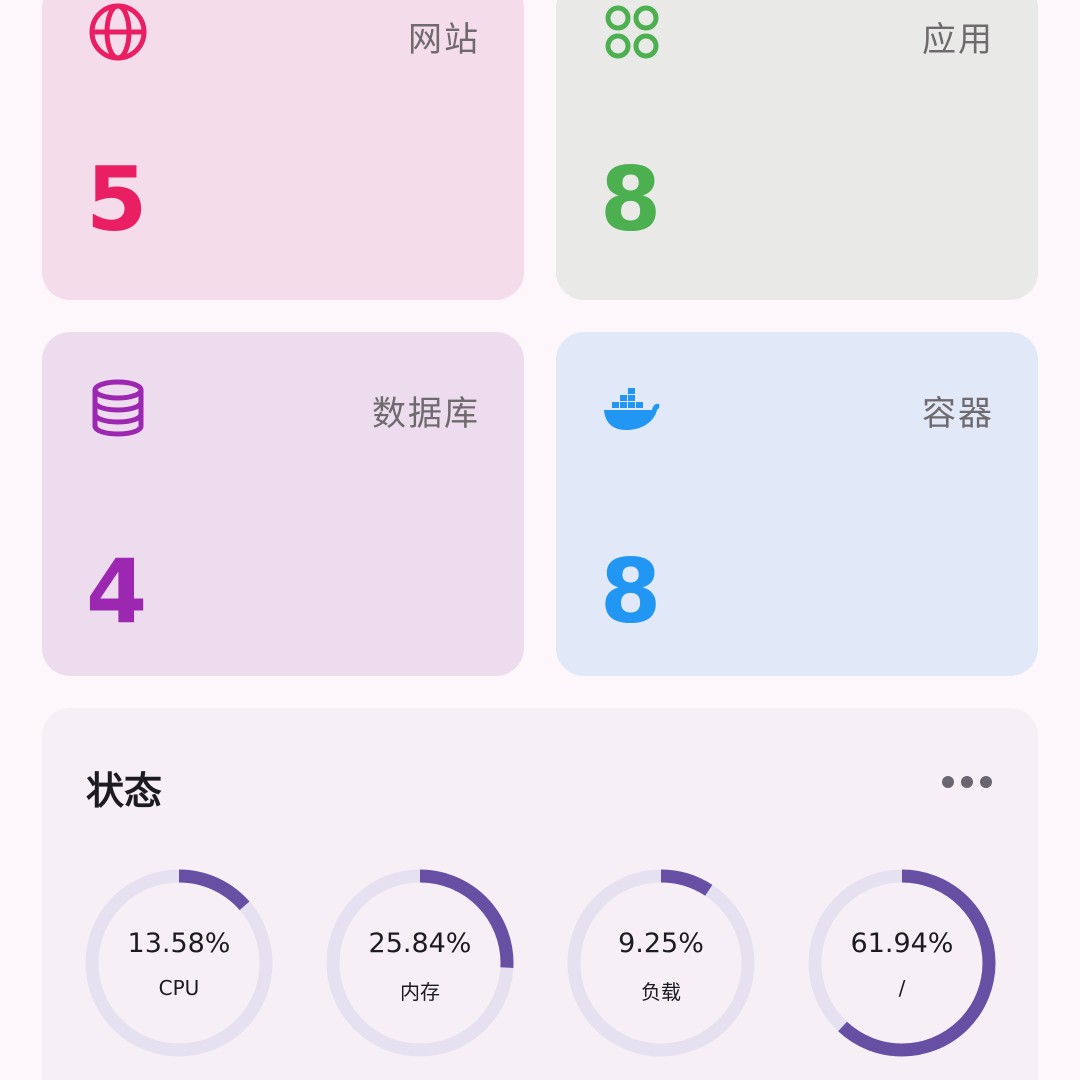 The width and height of the screenshot is (1080, 1080). Describe the element at coordinates (124, 791) in the screenshot. I see `status-title: 状态` at that location.